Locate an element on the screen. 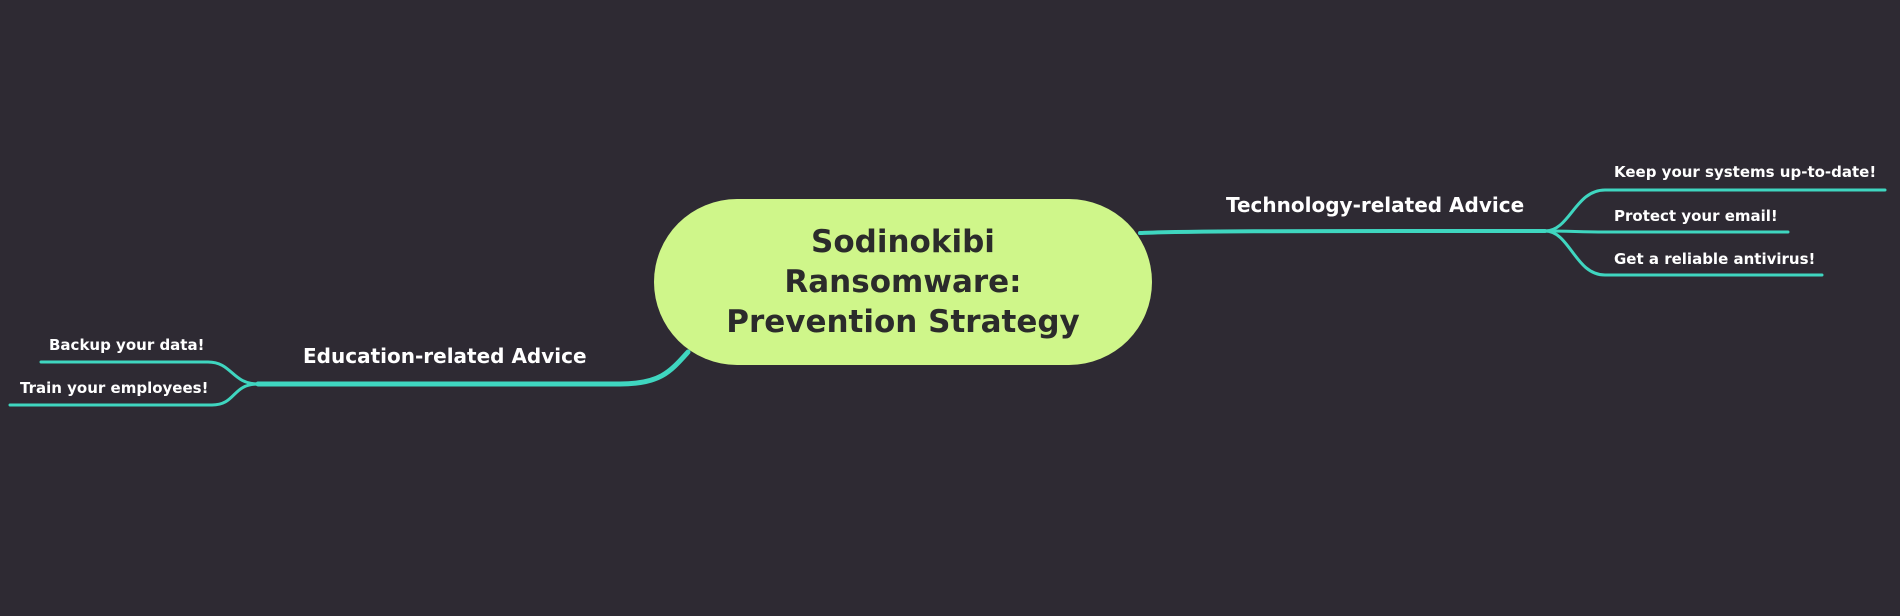  branch-technology-label: Technology-related Advice is located at coordinates (1375, 205).